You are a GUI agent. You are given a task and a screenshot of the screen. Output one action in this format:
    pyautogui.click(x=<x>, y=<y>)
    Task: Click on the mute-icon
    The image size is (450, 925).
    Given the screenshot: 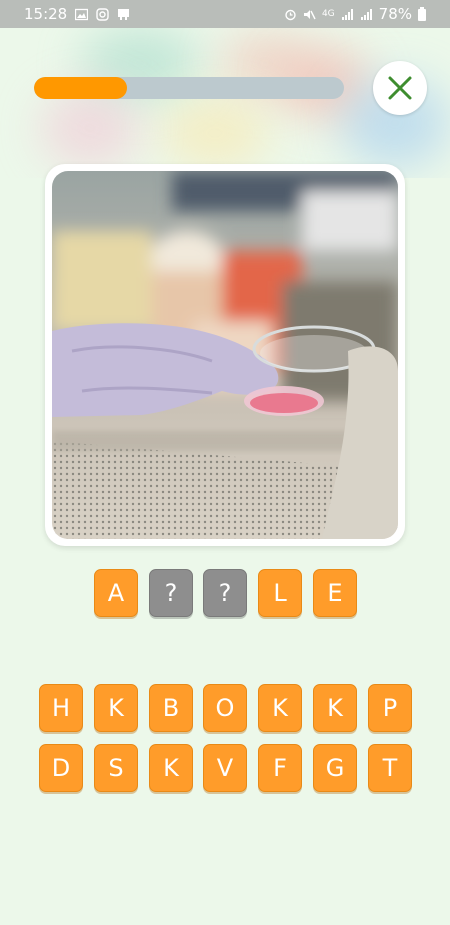 What is the action you would take?
    pyautogui.click(x=309, y=14)
    